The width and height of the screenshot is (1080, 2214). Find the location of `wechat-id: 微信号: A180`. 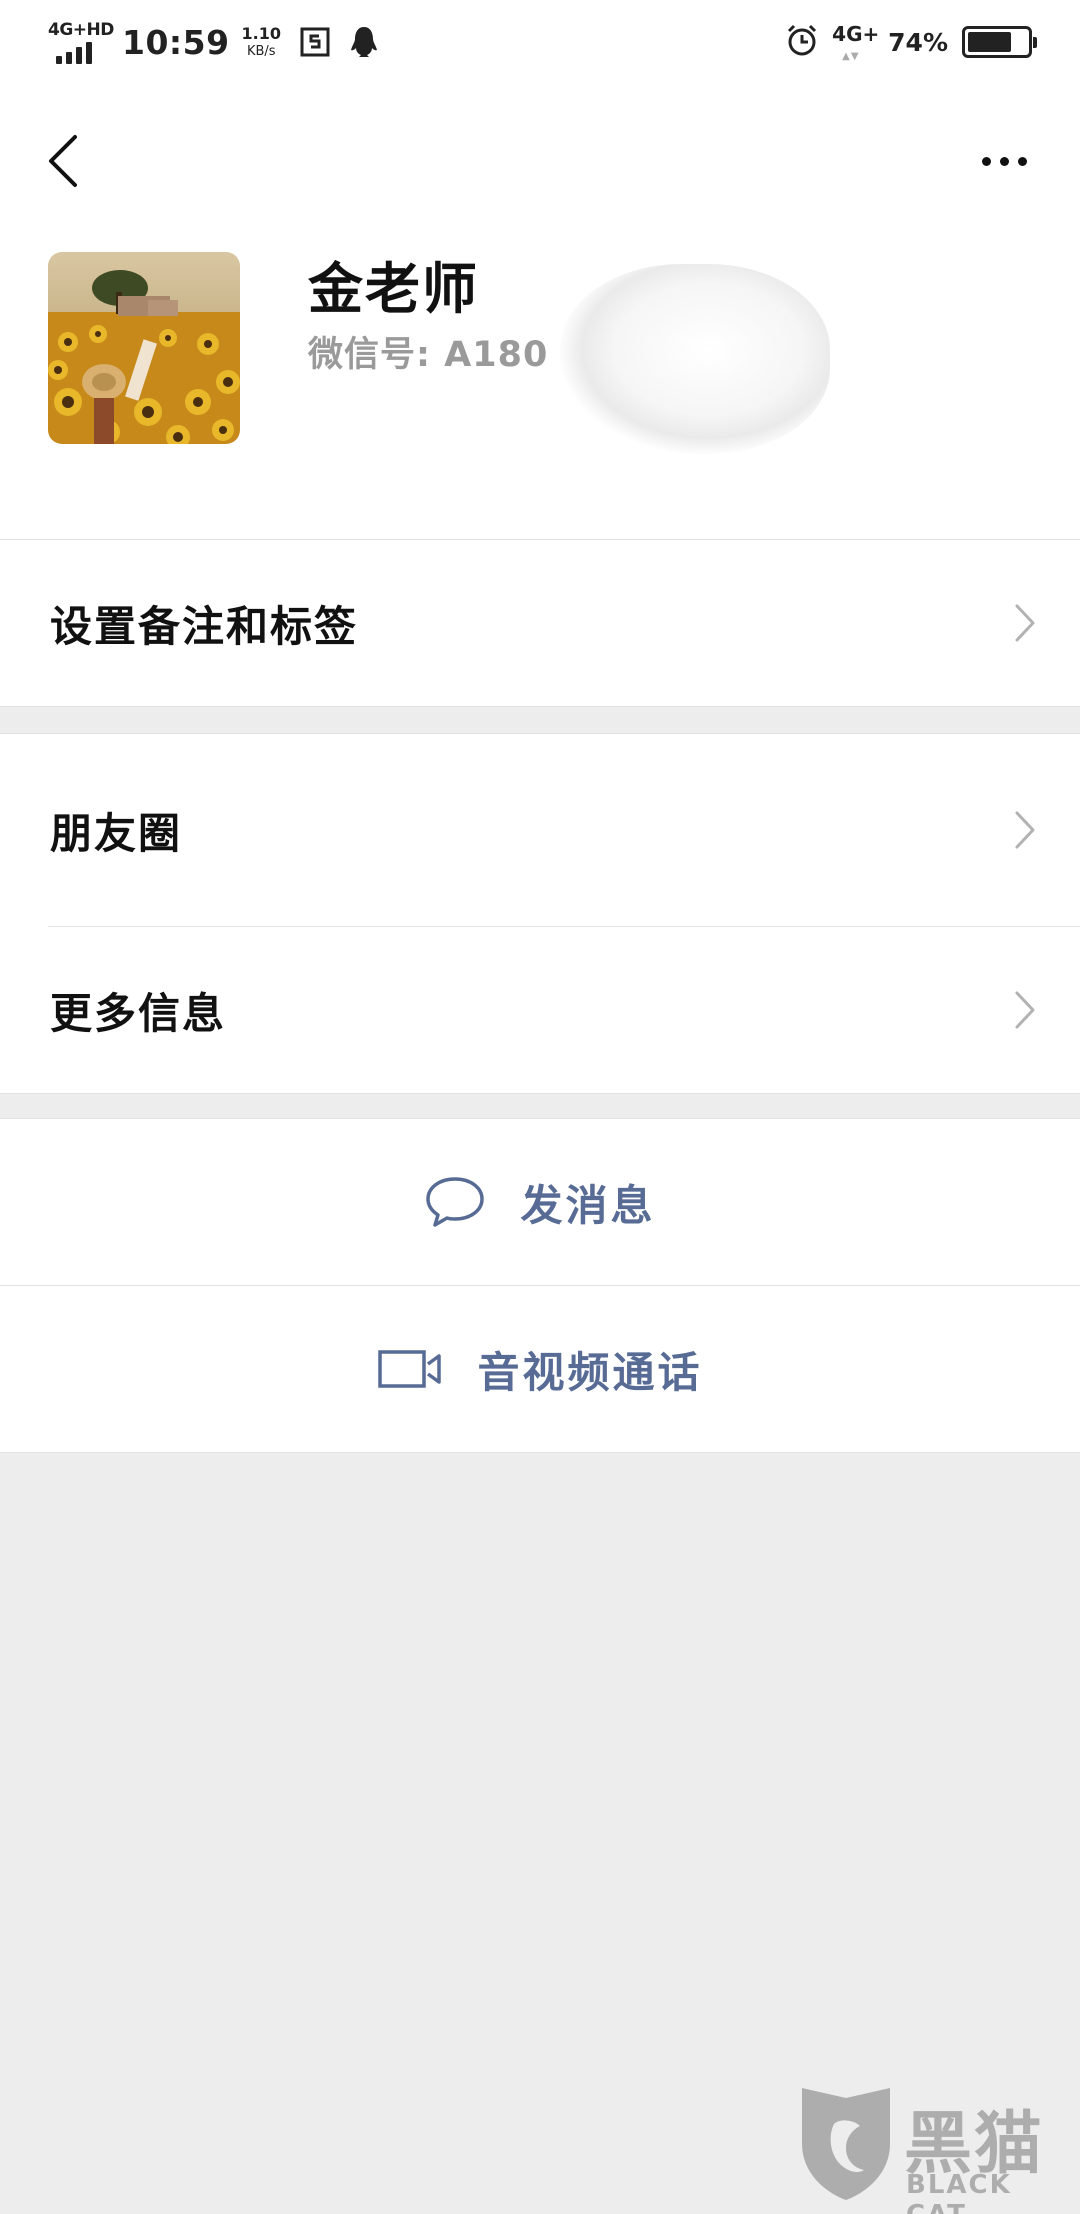

wechat-id: 微信号: A180 is located at coordinates (428, 355).